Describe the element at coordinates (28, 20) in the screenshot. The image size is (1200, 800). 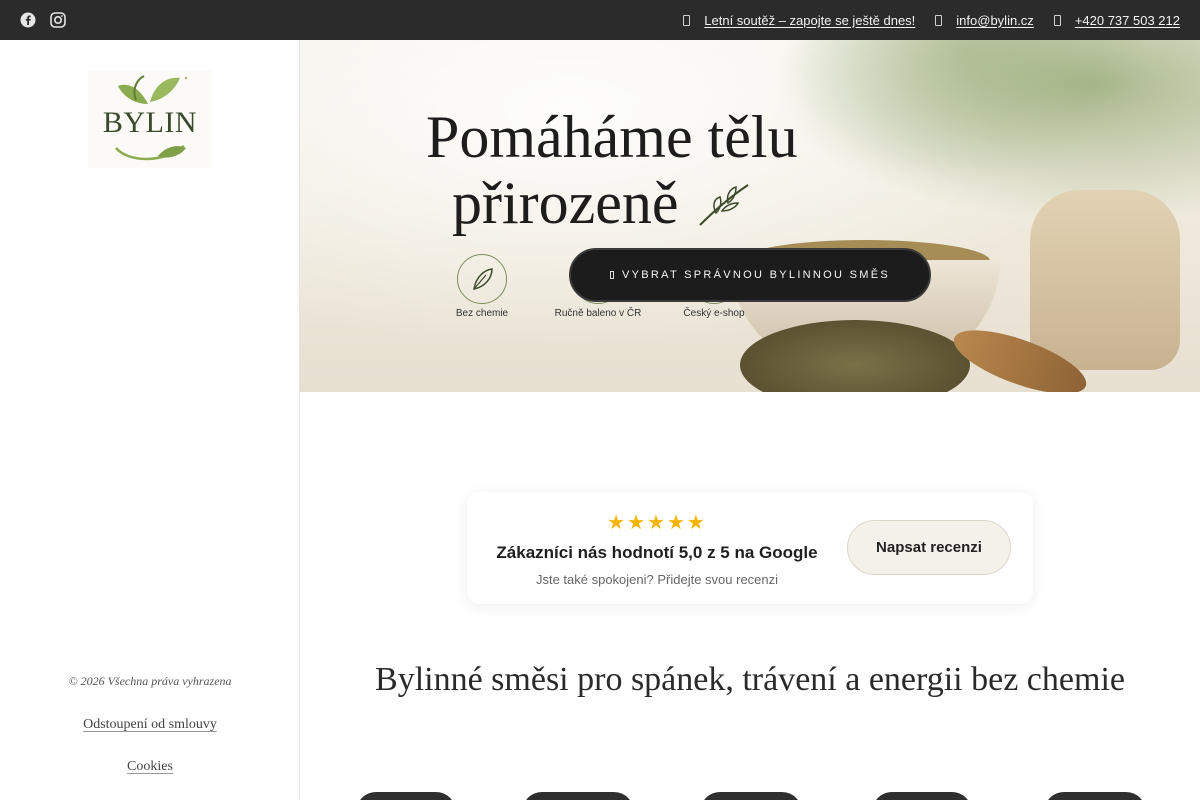
I see `facebook-icon` at that location.